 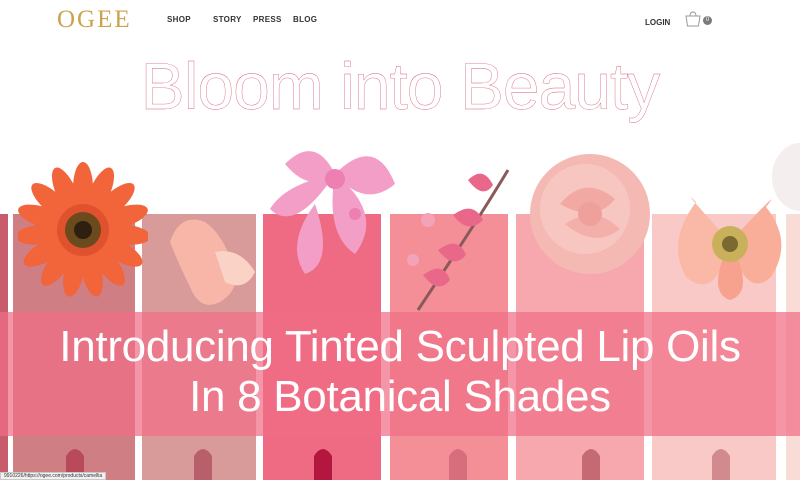 What do you see at coordinates (590, 214) in the screenshot?
I see `peony-flower` at bounding box center [590, 214].